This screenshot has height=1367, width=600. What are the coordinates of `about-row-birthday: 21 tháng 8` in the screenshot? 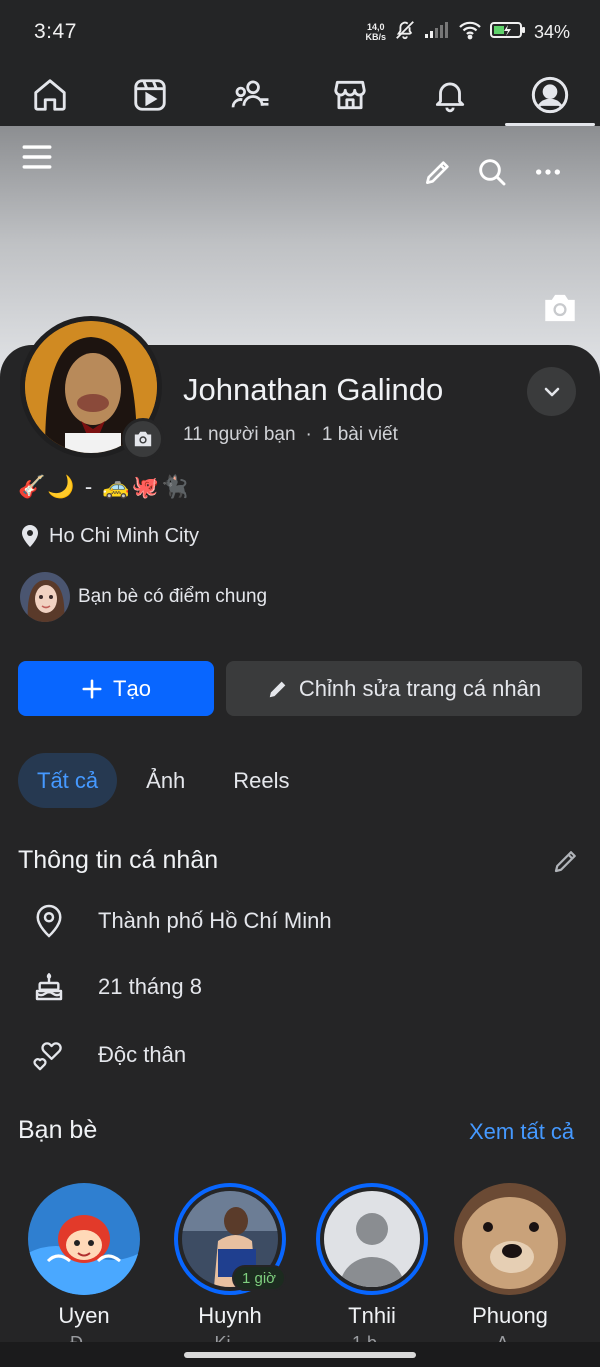 It's located at (116, 987).